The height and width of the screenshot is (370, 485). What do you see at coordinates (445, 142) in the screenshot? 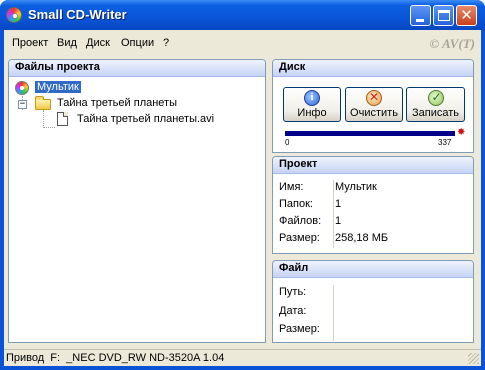
I see `progress-max-label: 337` at bounding box center [445, 142].